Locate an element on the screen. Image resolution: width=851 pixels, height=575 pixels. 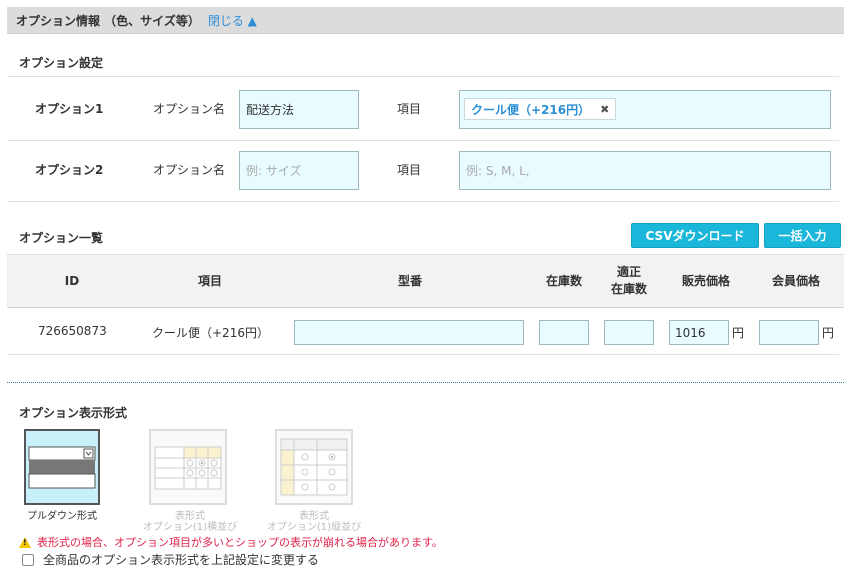
format-table-horizontal-option is located at coordinates (188, 467).